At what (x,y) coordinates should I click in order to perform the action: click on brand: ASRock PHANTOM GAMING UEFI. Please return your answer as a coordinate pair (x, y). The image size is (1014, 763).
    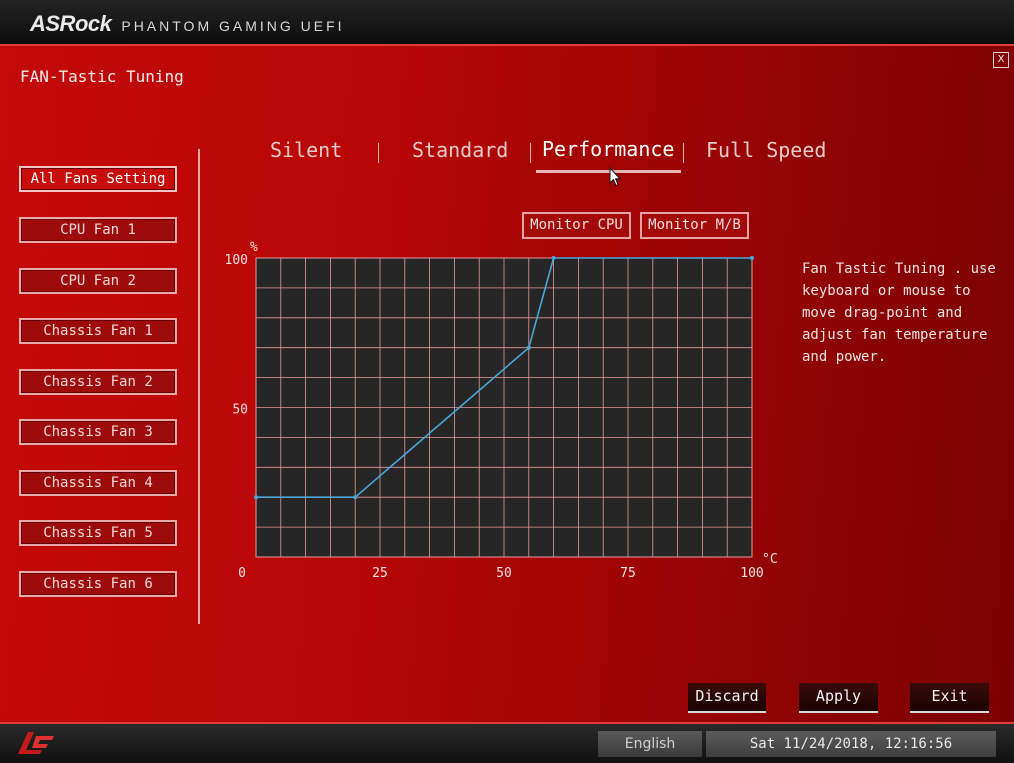
    Looking at the image, I should click on (187, 24).